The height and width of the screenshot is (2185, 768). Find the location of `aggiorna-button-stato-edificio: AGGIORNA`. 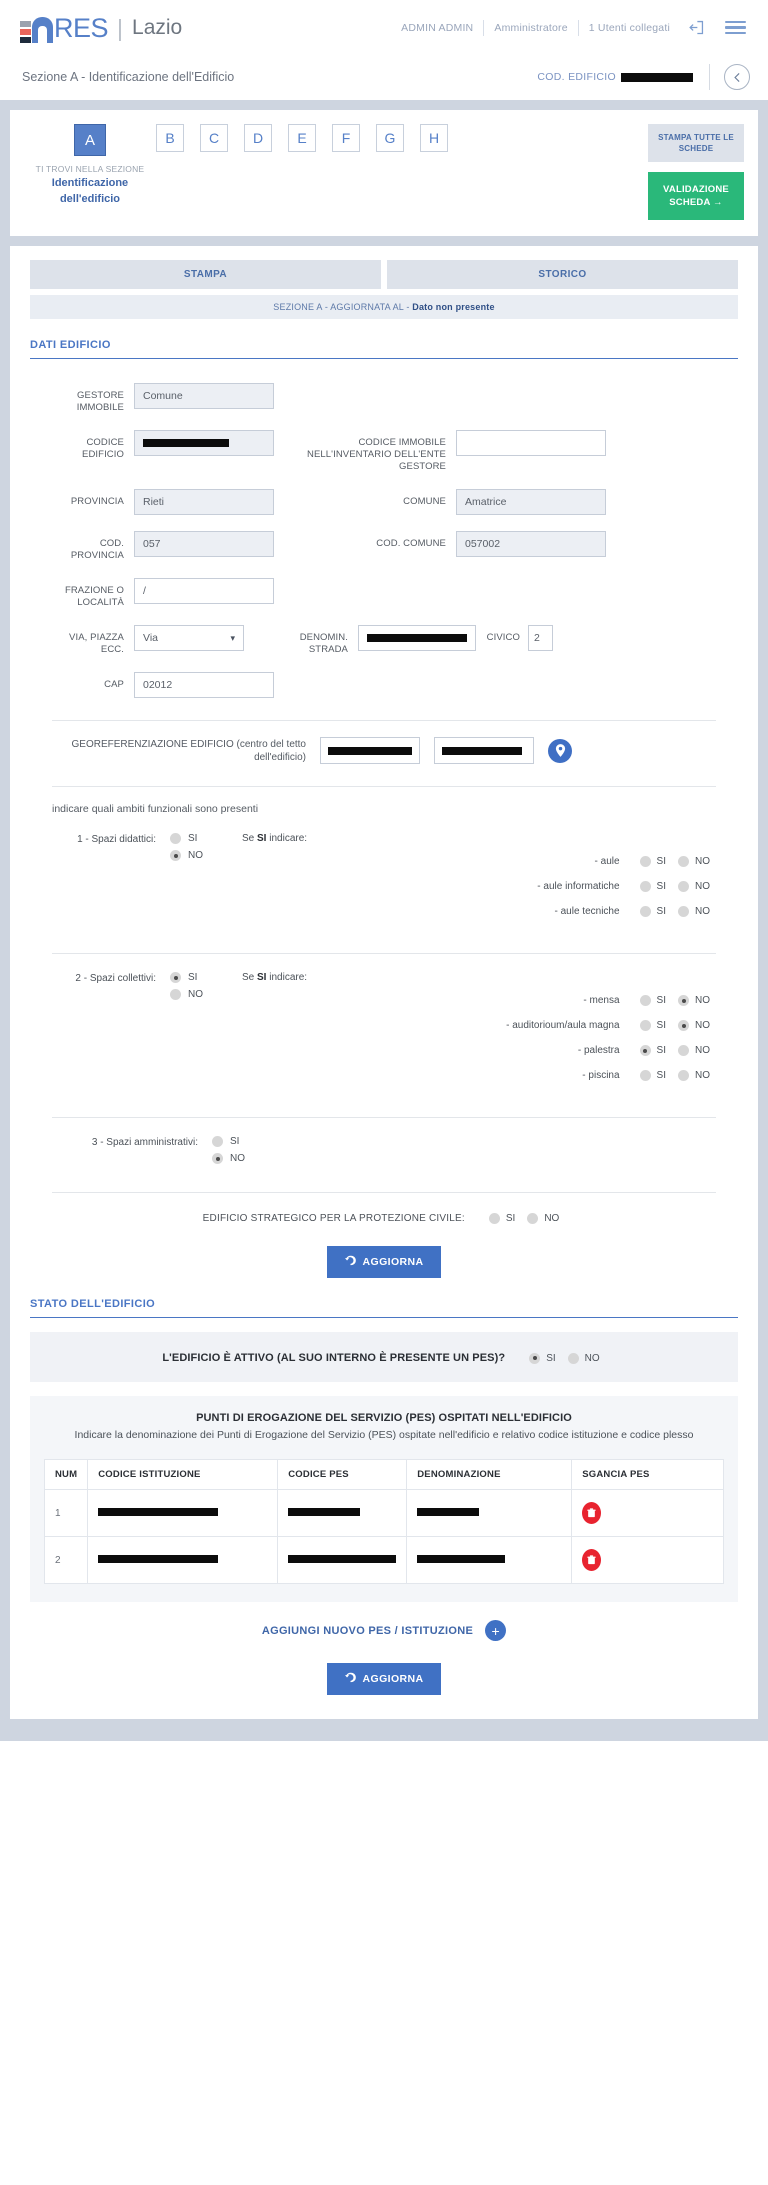

aggiorna-button-stato-edificio: AGGIORNA is located at coordinates (384, 1679).